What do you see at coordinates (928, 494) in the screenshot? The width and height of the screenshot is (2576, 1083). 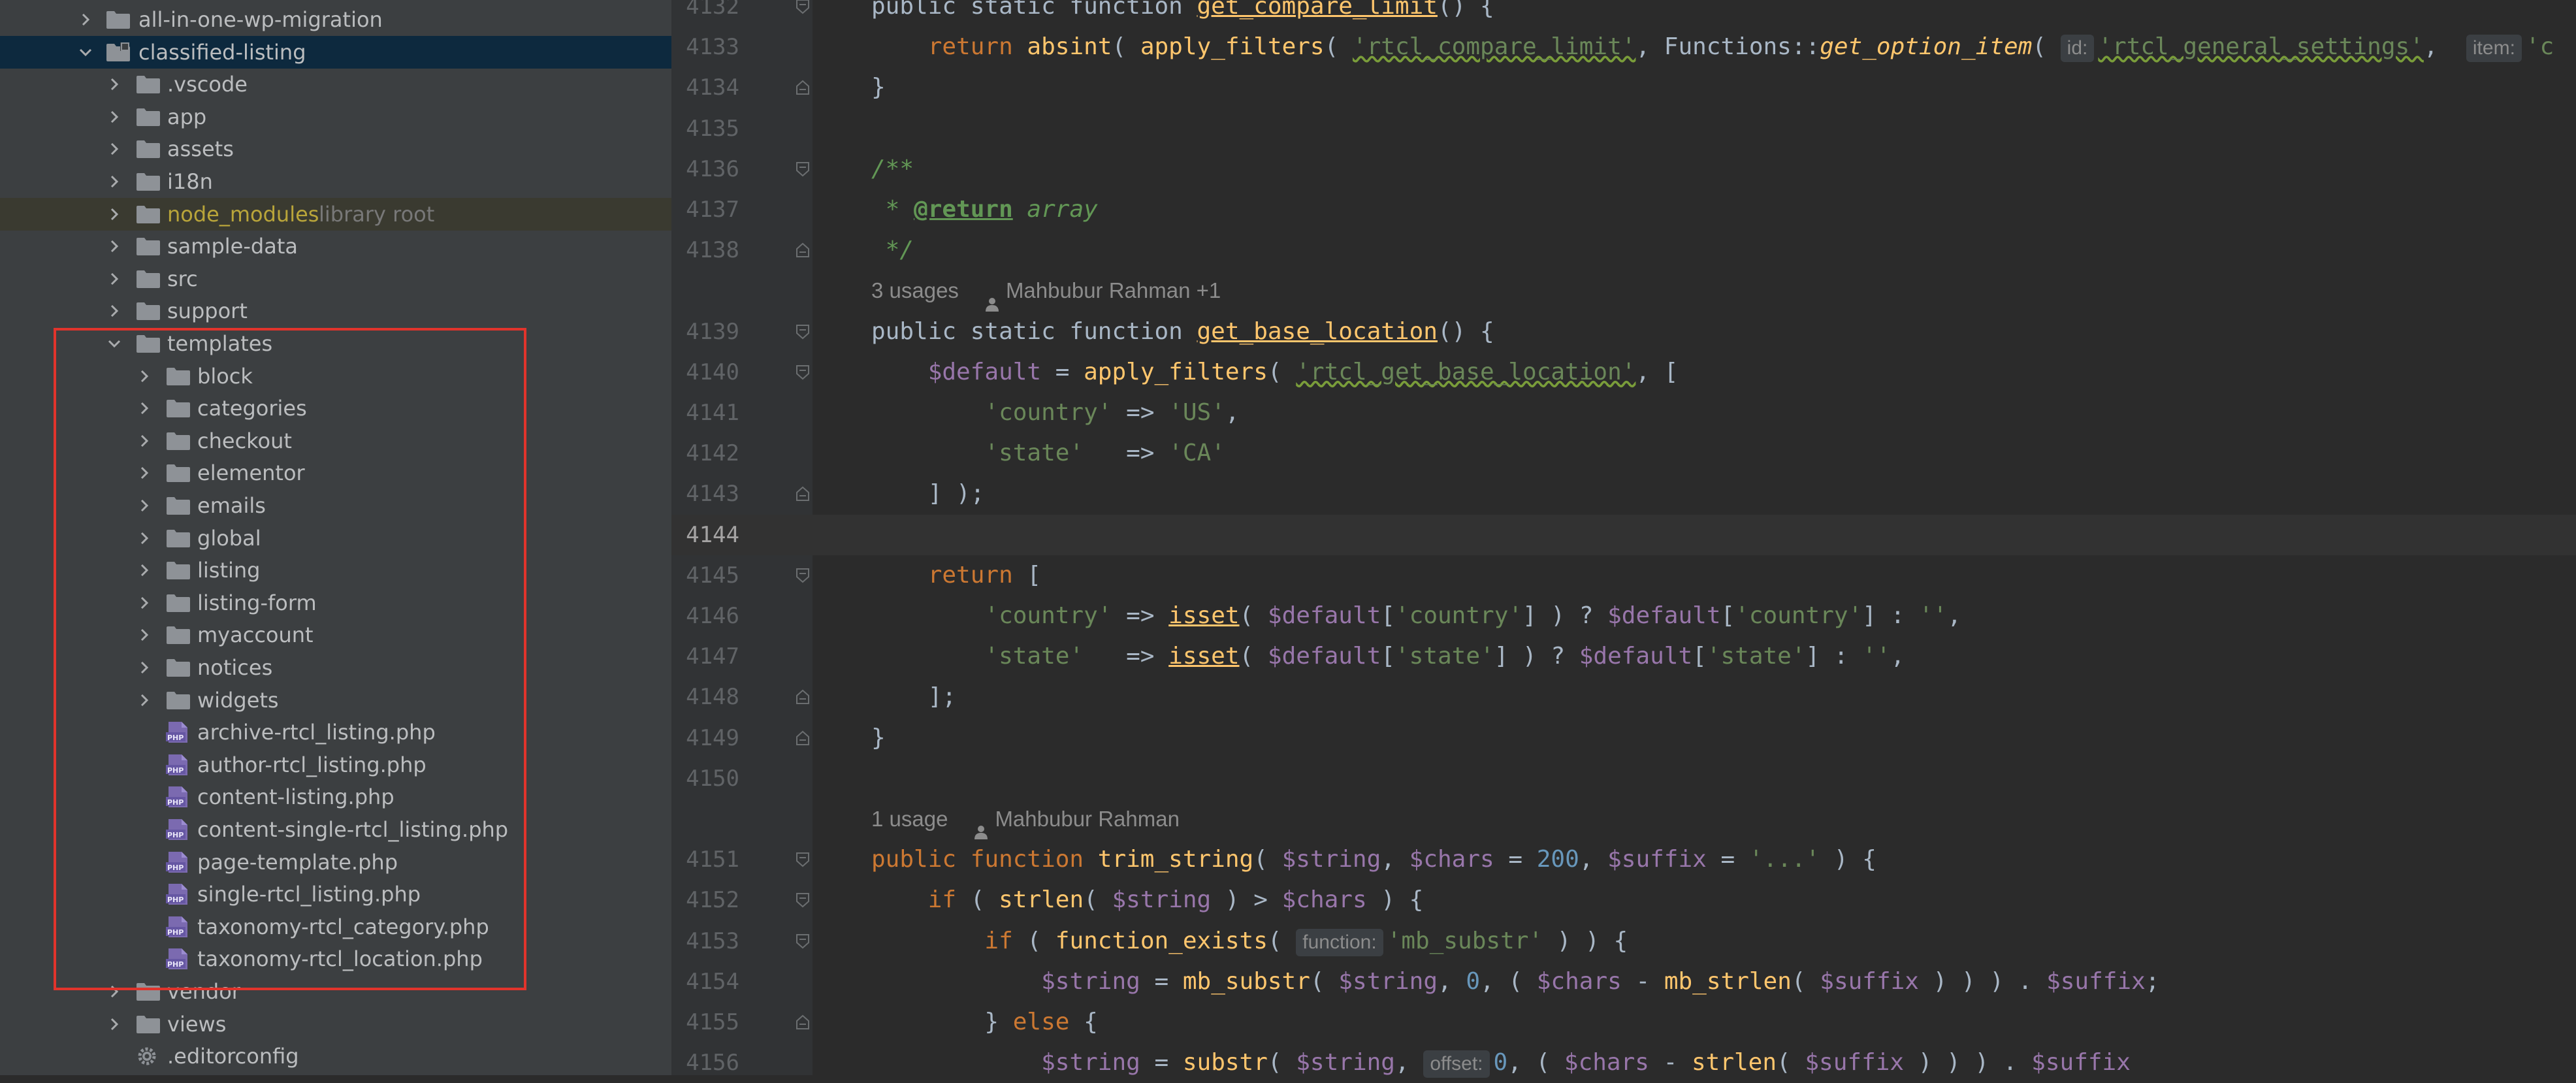 I see `code-line: ] );` at bounding box center [928, 494].